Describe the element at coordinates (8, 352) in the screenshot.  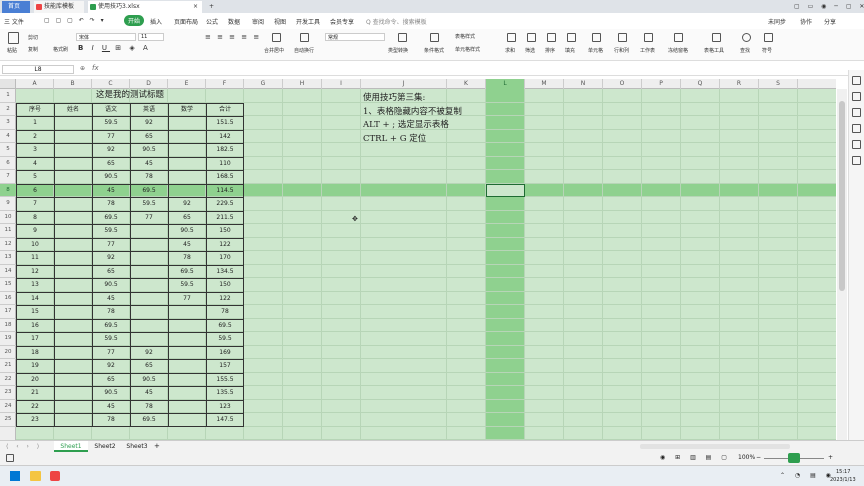
I see `row-header-20: 20` at that location.